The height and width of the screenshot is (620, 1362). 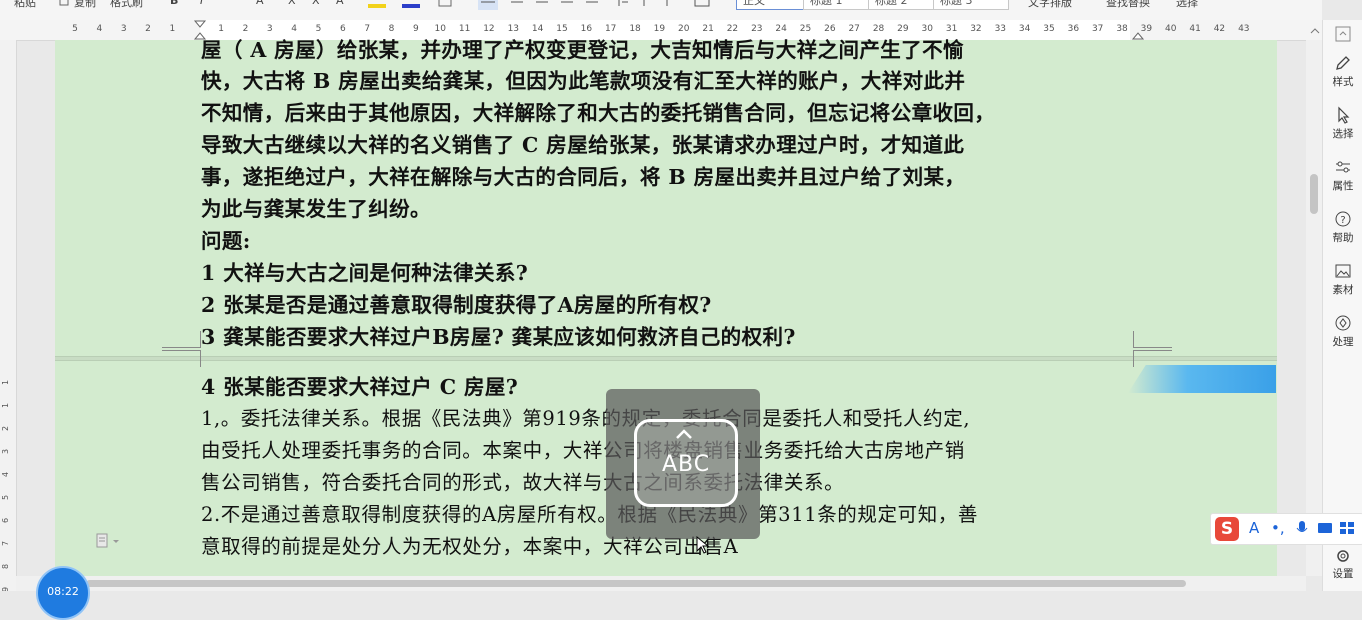 What do you see at coordinates (1343, 134) in the screenshot?
I see `sidebar-label: 选择` at bounding box center [1343, 134].